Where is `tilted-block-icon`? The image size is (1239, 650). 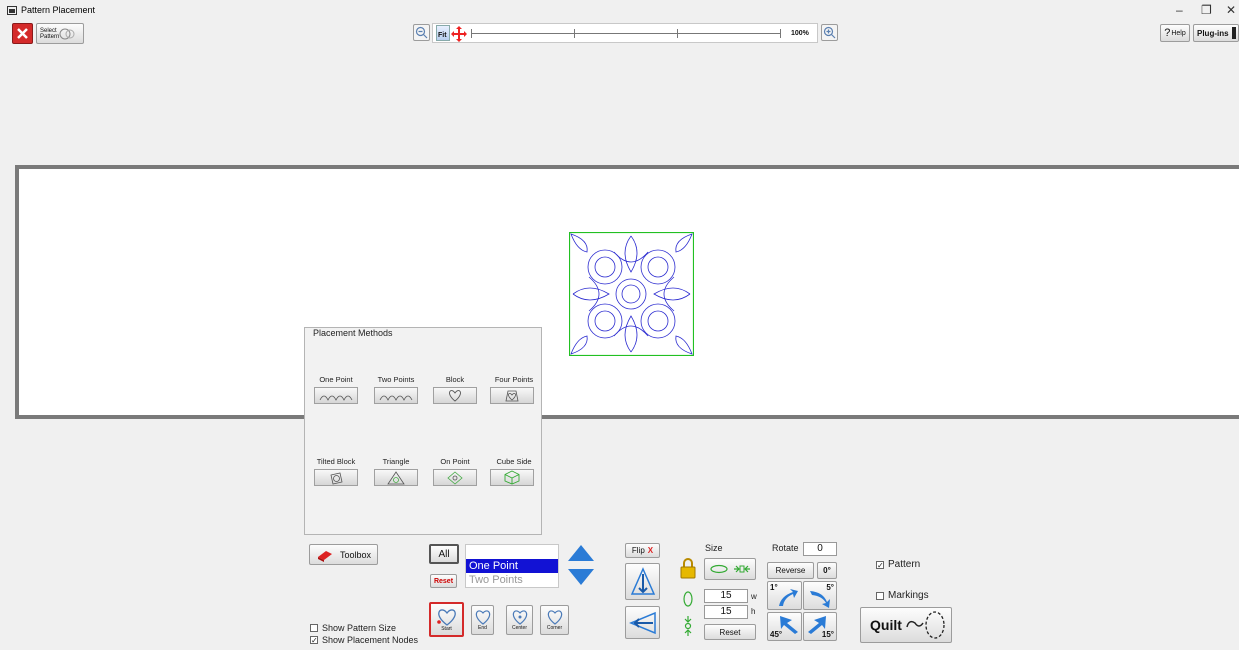 tilted-block-icon is located at coordinates (336, 478).